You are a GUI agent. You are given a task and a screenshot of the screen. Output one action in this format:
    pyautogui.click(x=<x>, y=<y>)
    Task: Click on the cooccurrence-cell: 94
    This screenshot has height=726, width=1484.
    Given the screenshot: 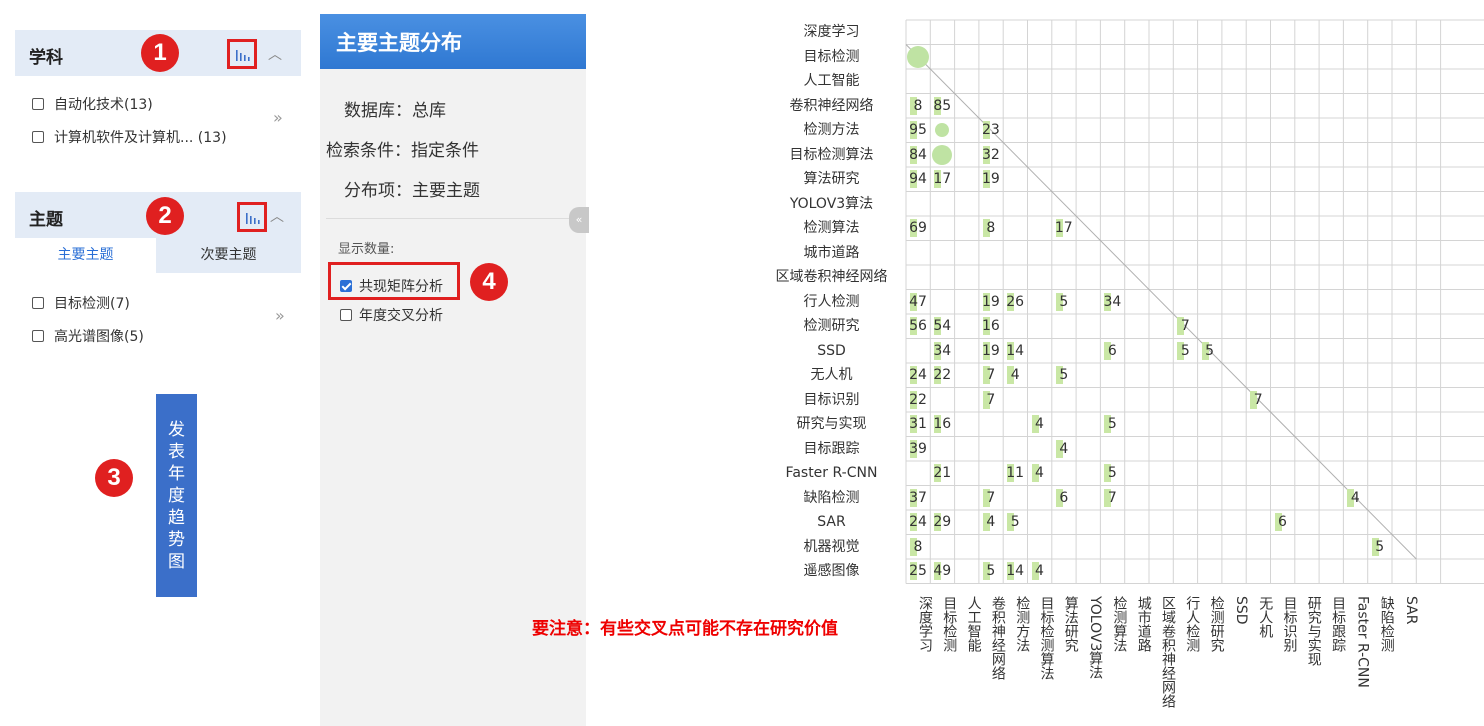 What is the action you would take?
    pyautogui.click(x=918, y=179)
    